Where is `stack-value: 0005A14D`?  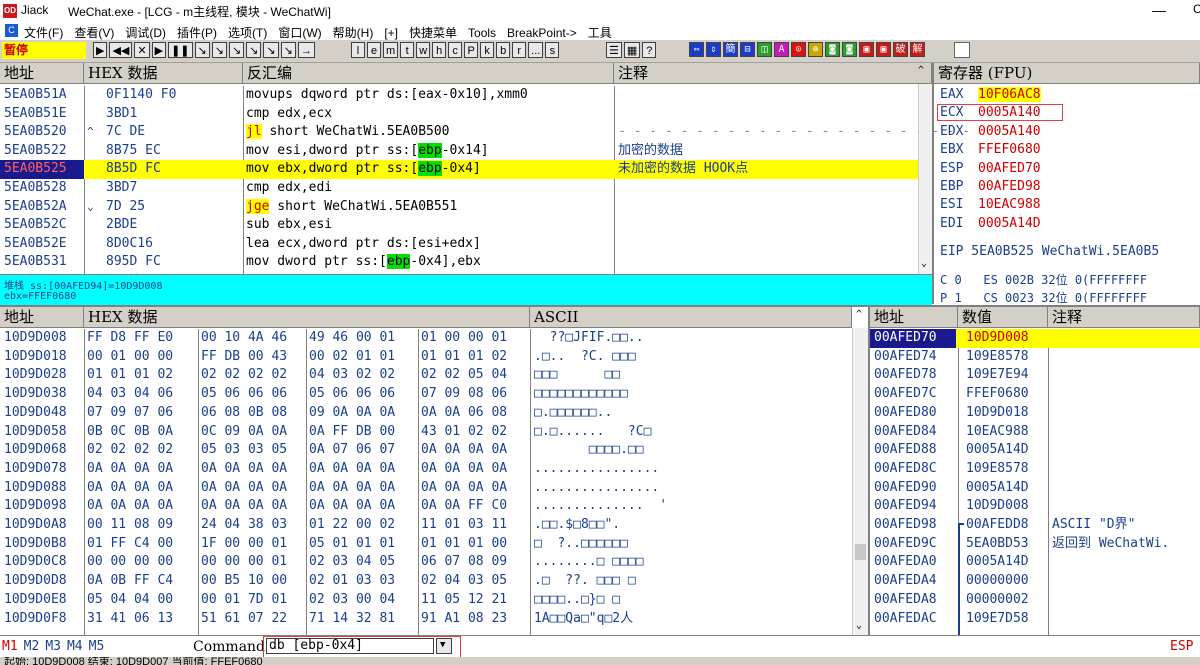
stack-value: 0005A14D is located at coordinates (997, 450).